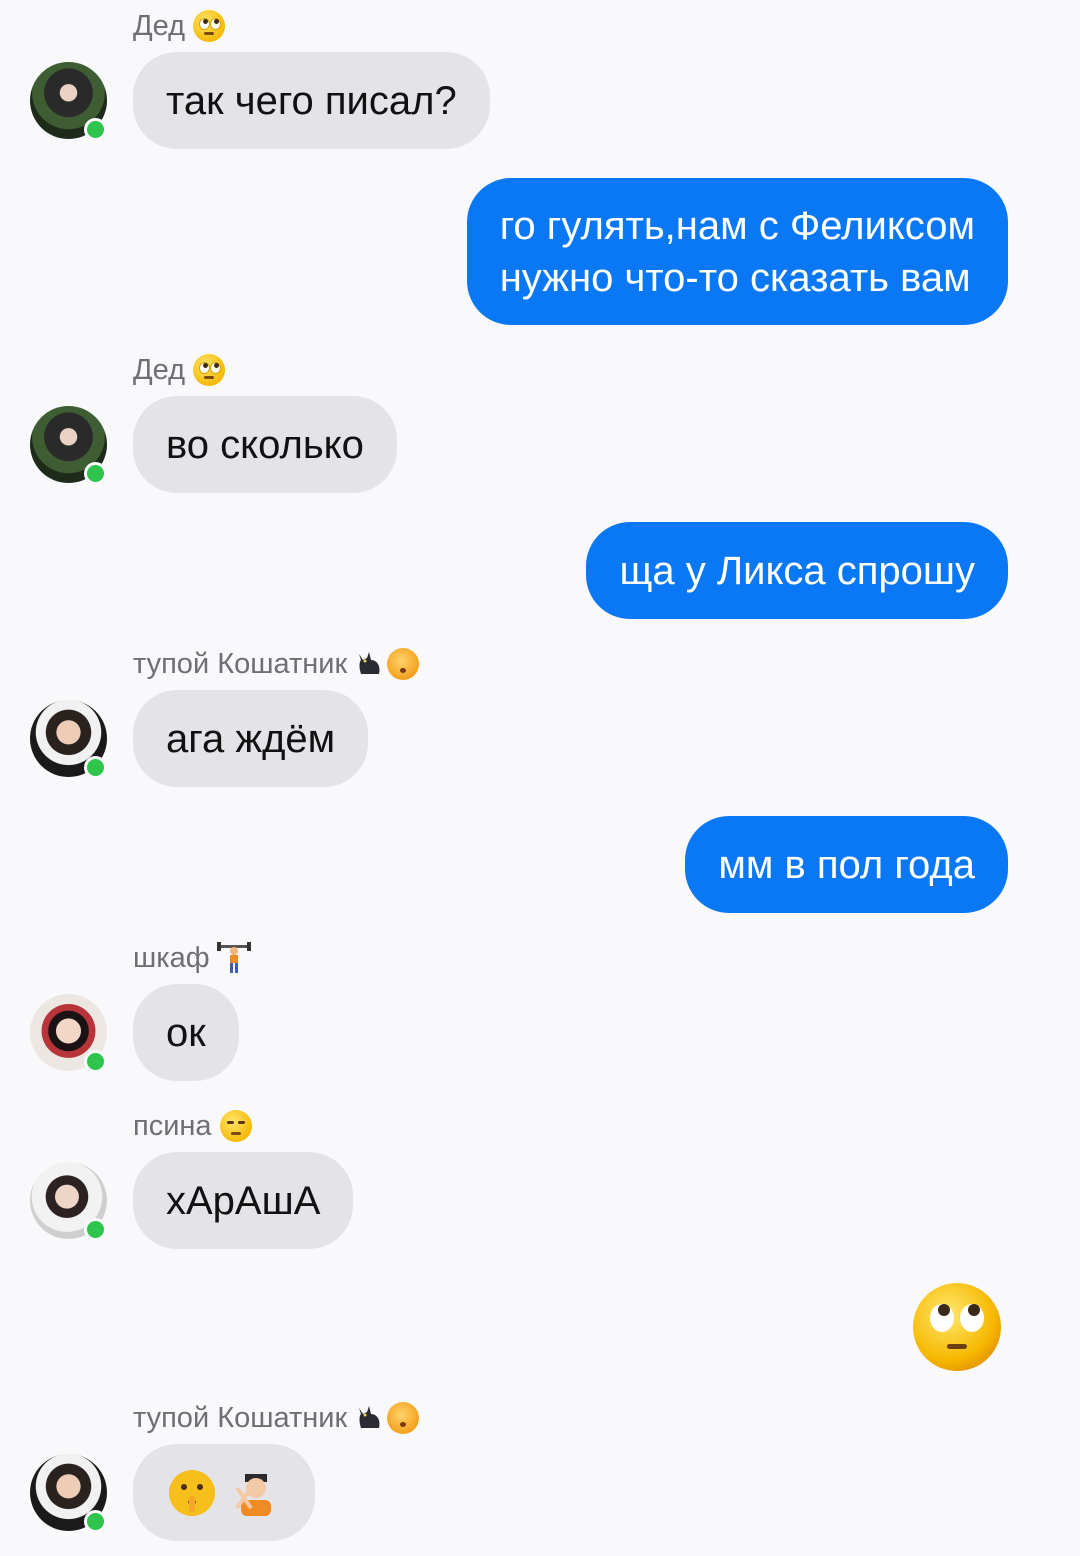 The height and width of the screenshot is (1556, 1080). What do you see at coordinates (265, 444) in the screenshot?
I see `message-bubble: во сколько` at bounding box center [265, 444].